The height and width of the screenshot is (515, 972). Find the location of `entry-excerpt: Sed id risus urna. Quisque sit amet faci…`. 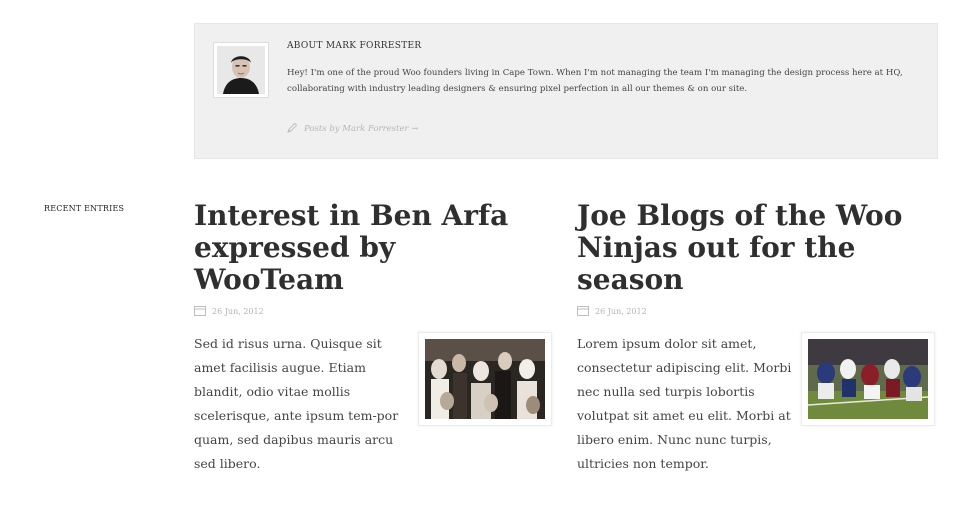

entry-excerpt: Sed id risus urna. Quisque sit amet faci… is located at coordinates (296, 403).